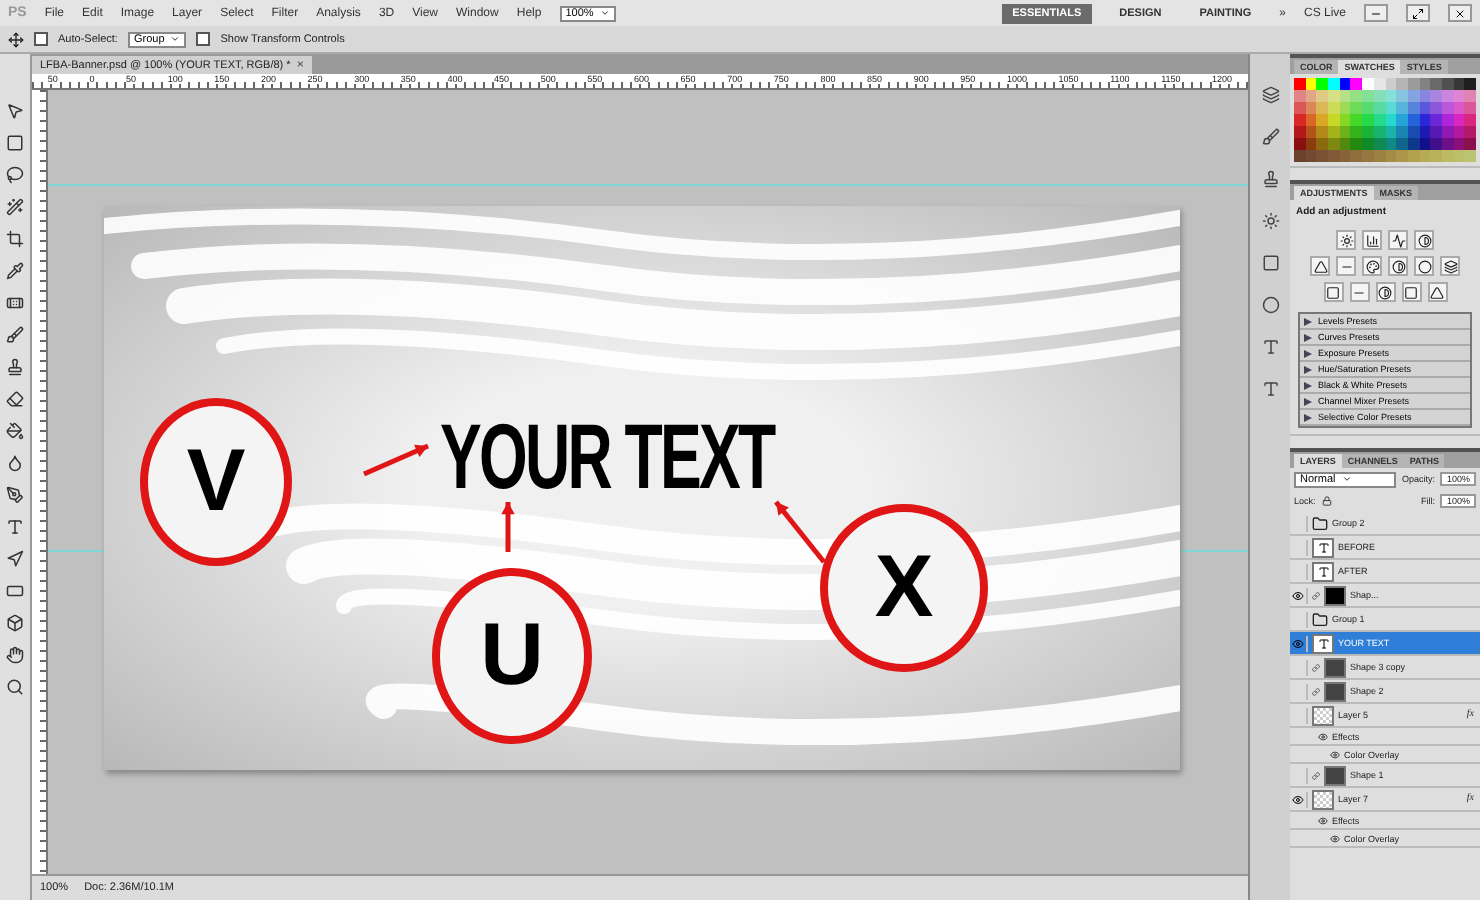 The image size is (1480, 900). Describe the element at coordinates (15, 430) in the screenshot. I see `bucket-icon` at that location.